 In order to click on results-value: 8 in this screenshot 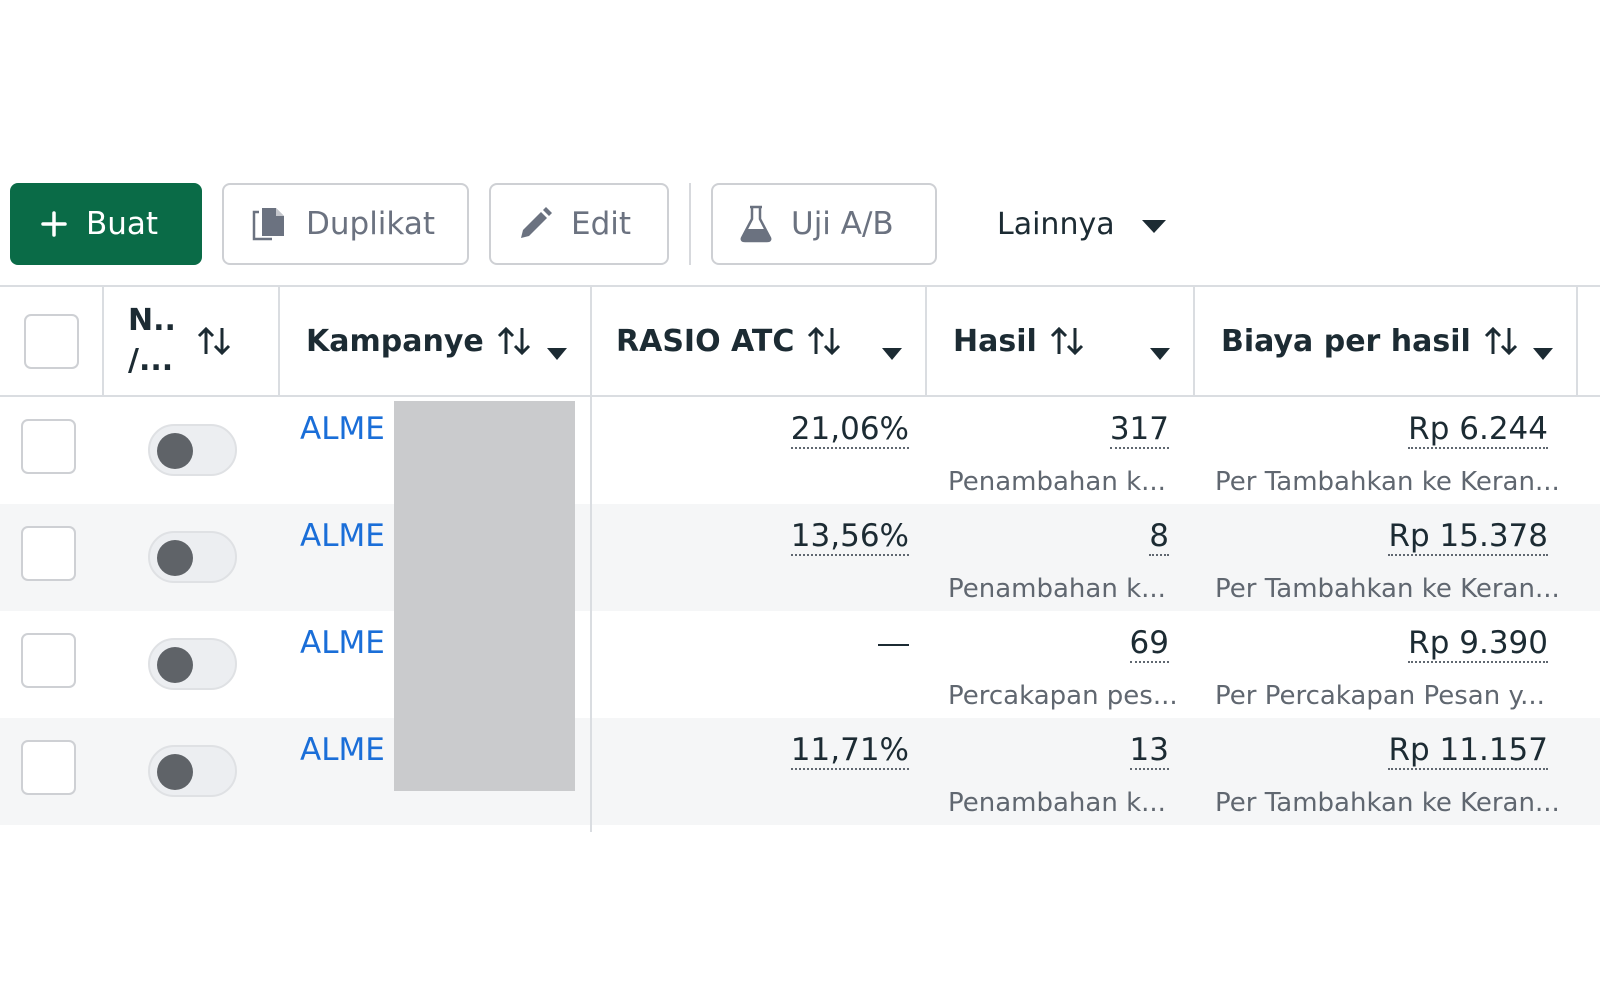, I will do `click(1159, 537)`.